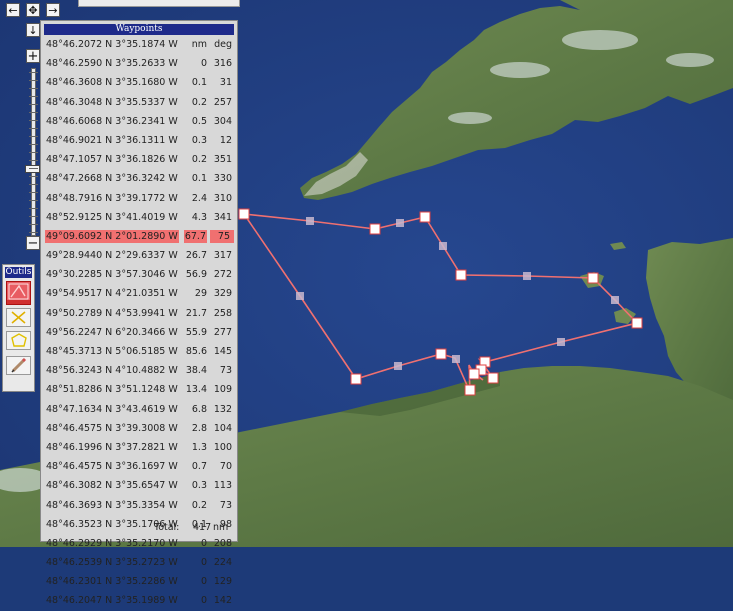  Describe the element at coordinates (222, 256) in the screenshot. I see `waypoint-bearing: 317` at that location.